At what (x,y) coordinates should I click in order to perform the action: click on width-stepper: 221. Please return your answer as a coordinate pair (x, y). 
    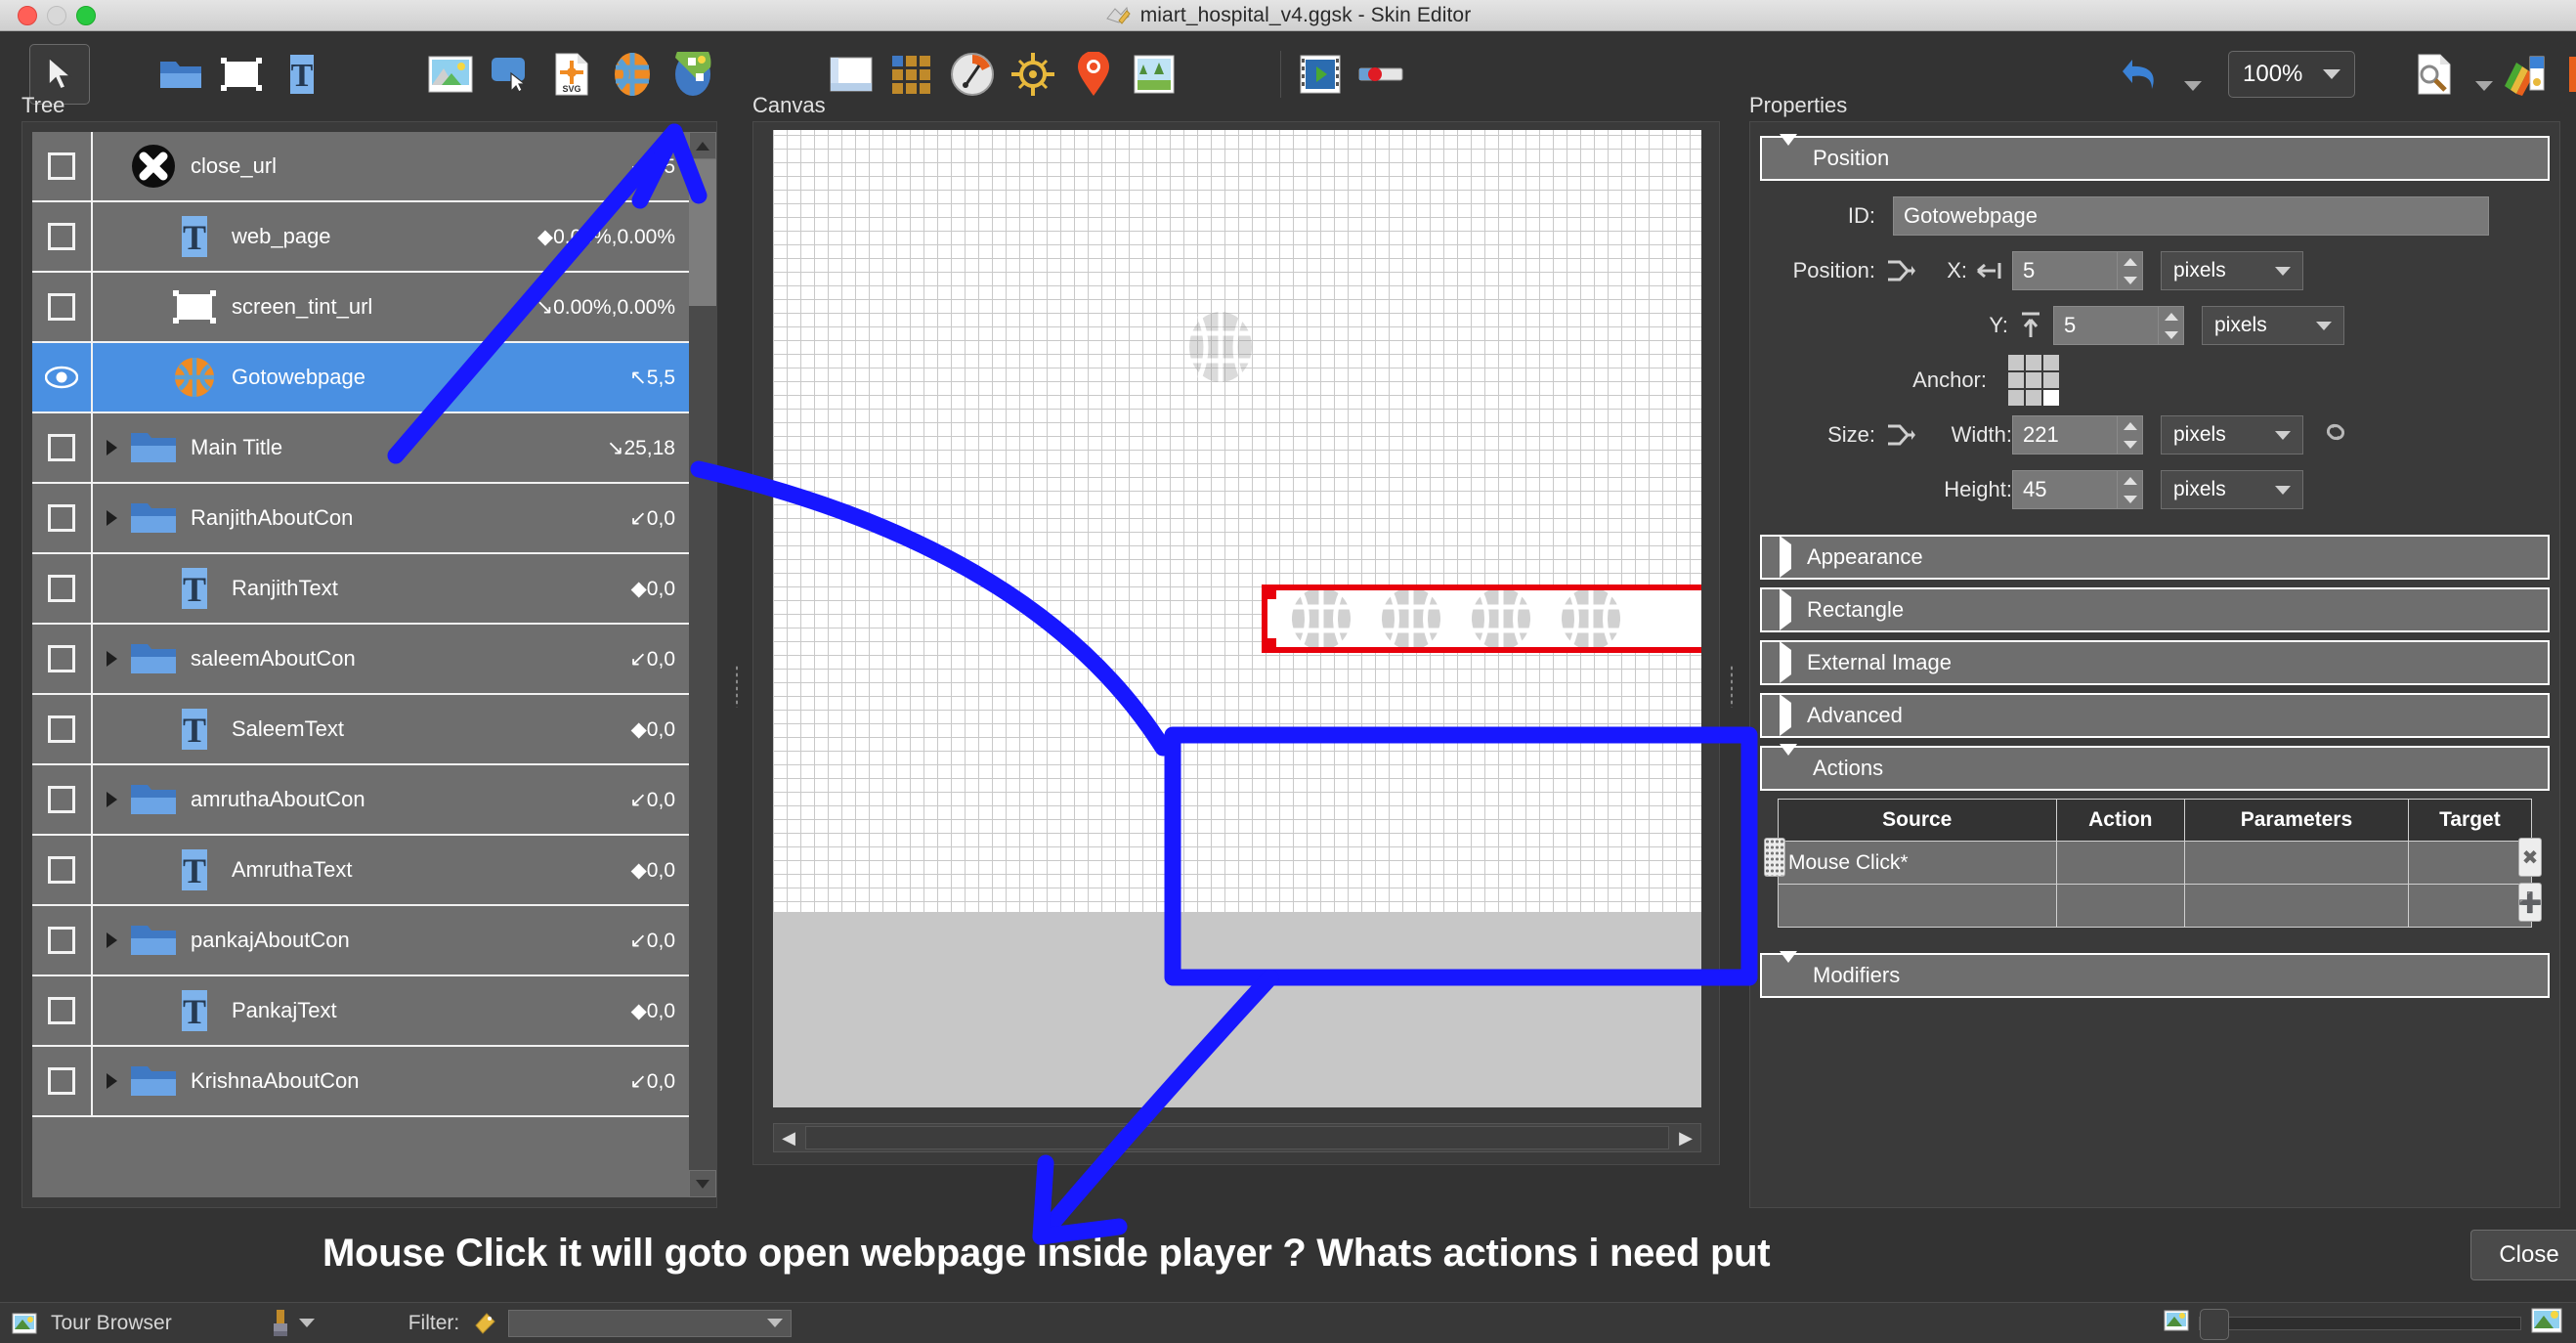
    Looking at the image, I should click on (2078, 435).